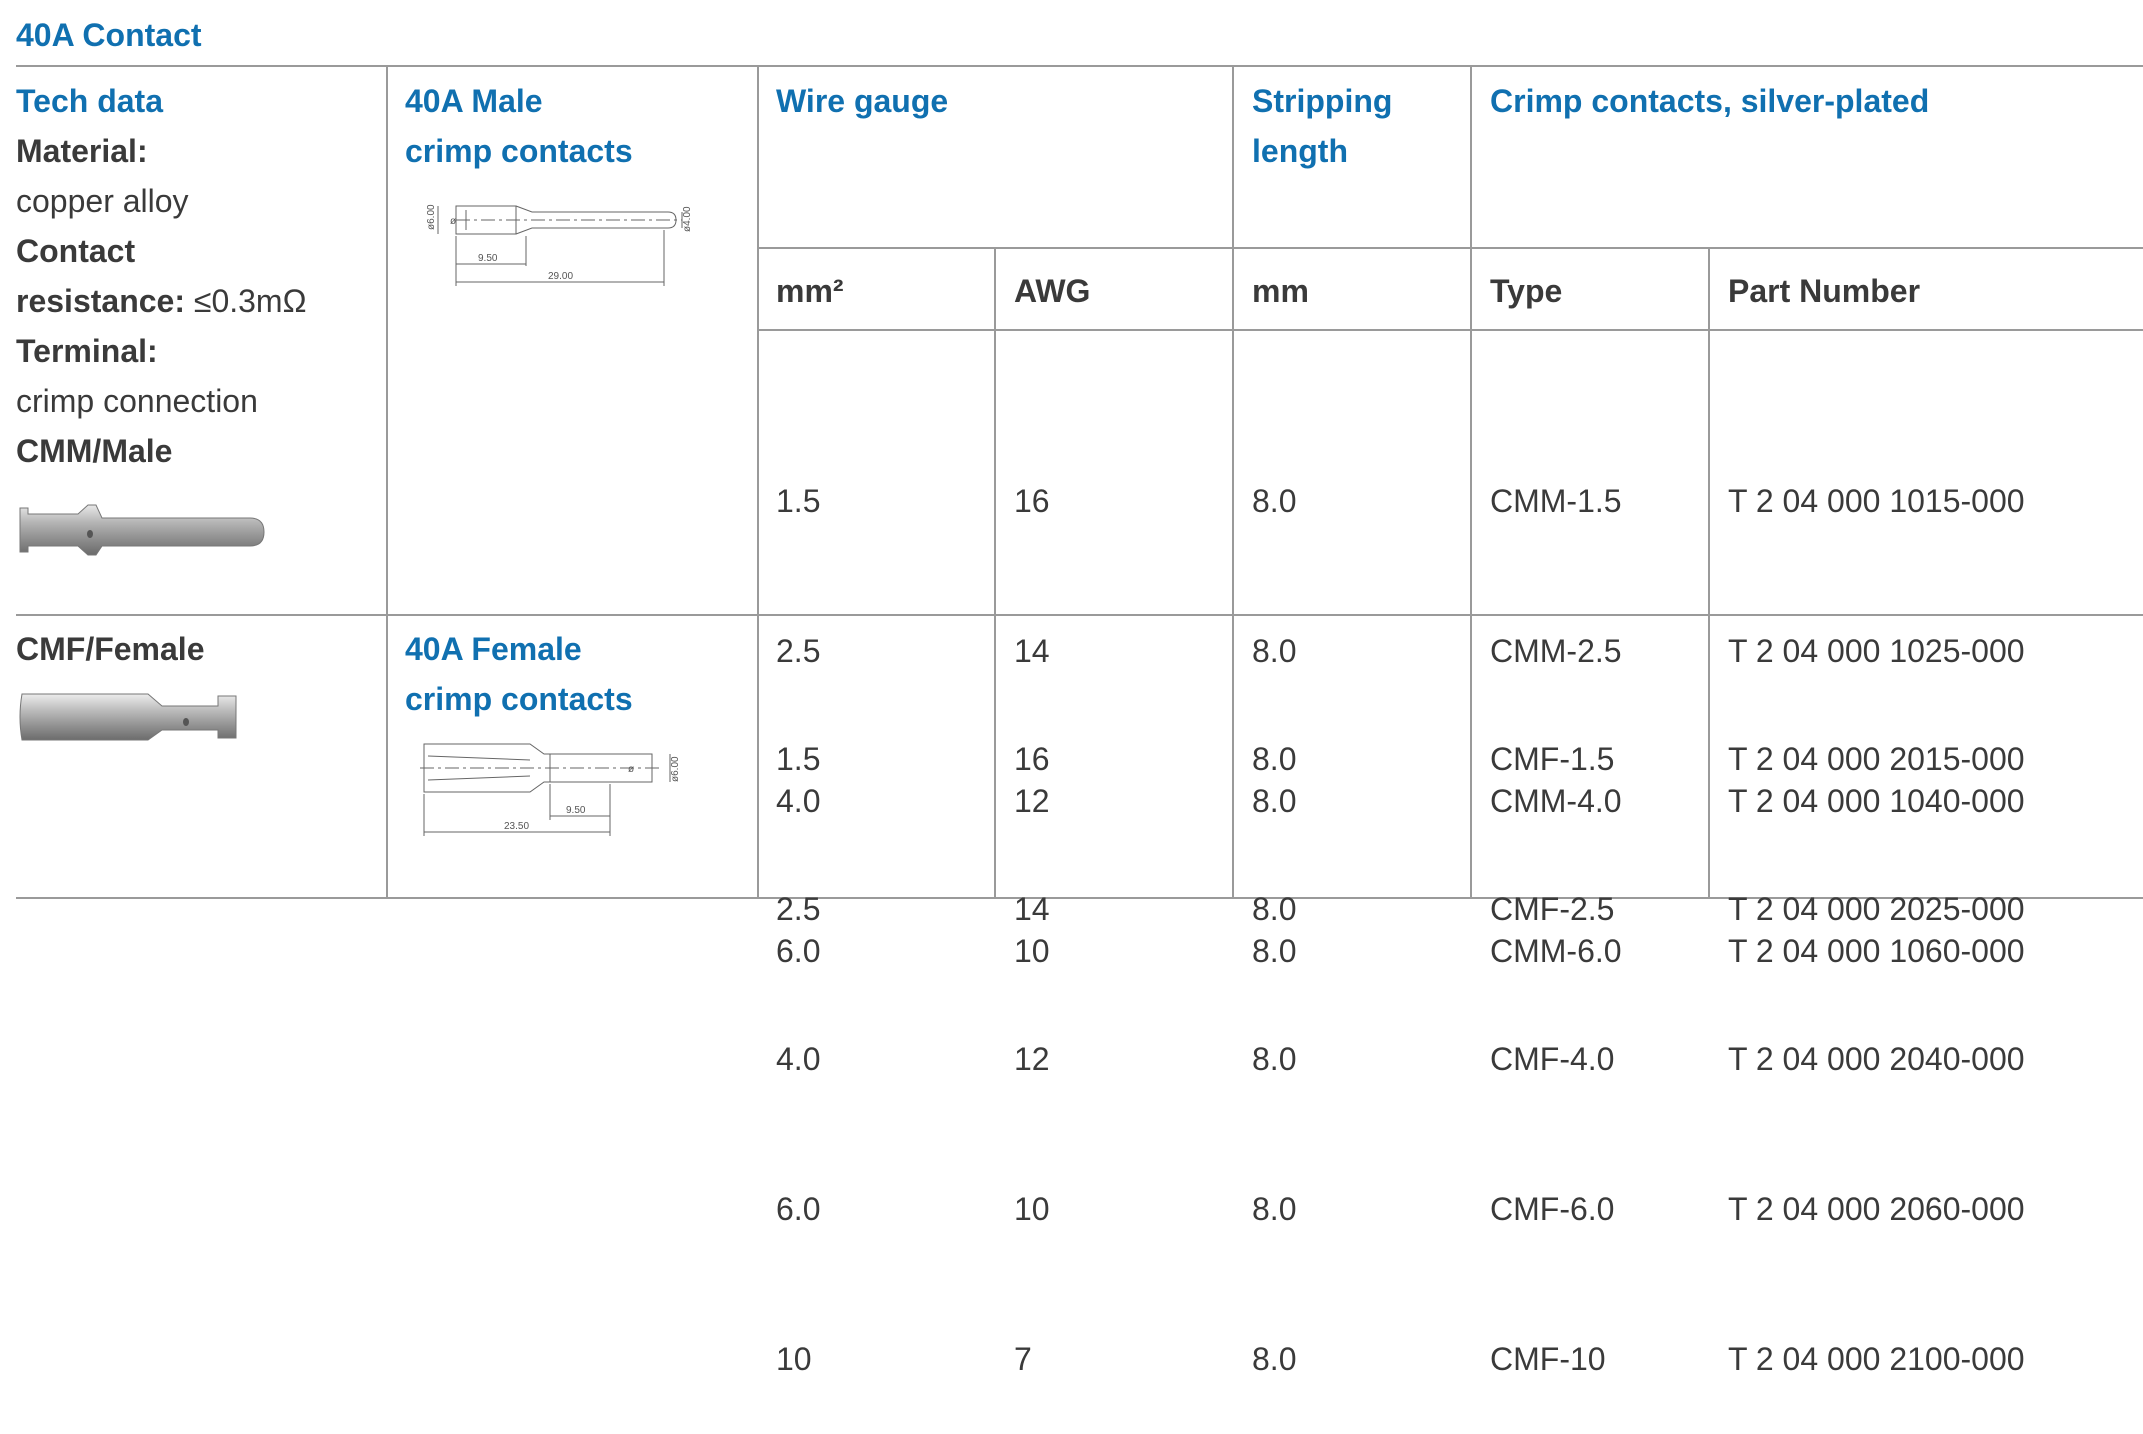 The height and width of the screenshot is (1434, 2143). What do you see at coordinates (1274, 1034) in the screenshot?
I see `female-col-mm: 8.0 8.0 8.0 8.0 8.0` at bounding box center [1274, 1034].